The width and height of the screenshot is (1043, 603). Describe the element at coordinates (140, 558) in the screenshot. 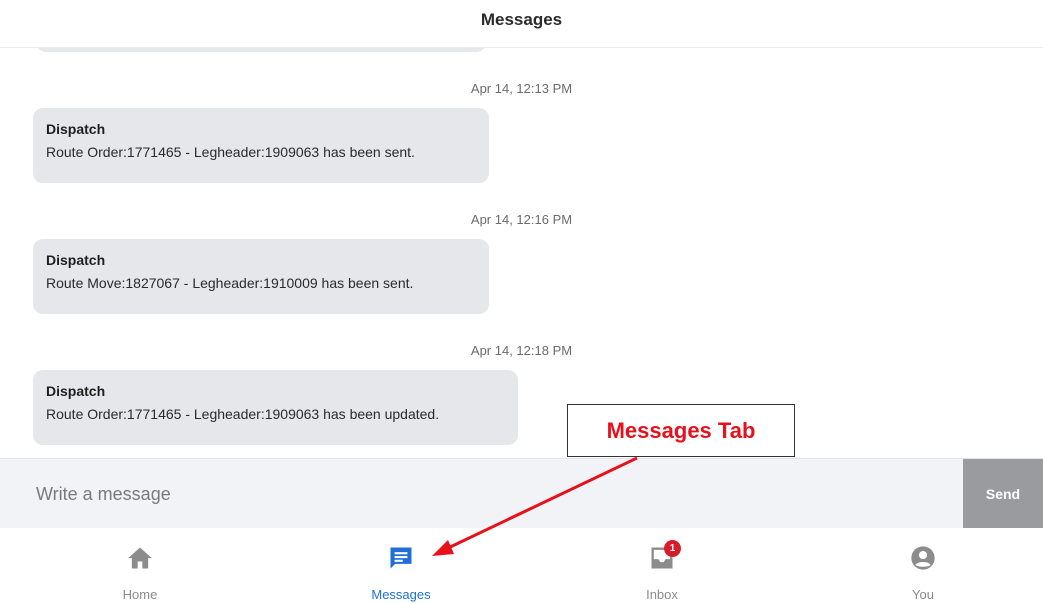

I see `home-icon` at that location.